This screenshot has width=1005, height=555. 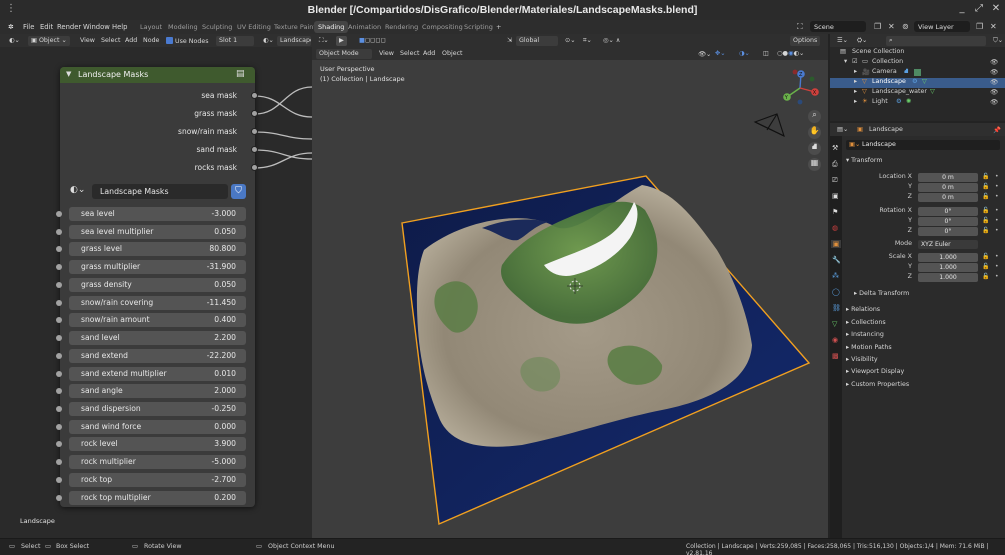 What do you see at coordinates (836, 308) in the screenshot?
I see `constraints-tab-icon: ⛓` at bounding box center [836, 308].